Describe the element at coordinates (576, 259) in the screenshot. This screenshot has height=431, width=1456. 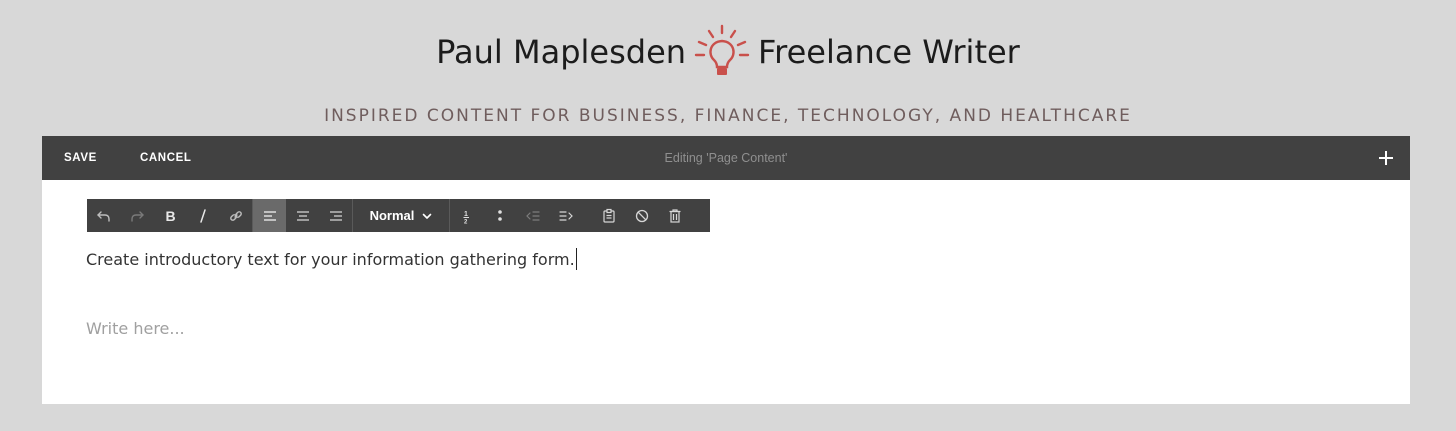
I see `text-cursor` at that location.